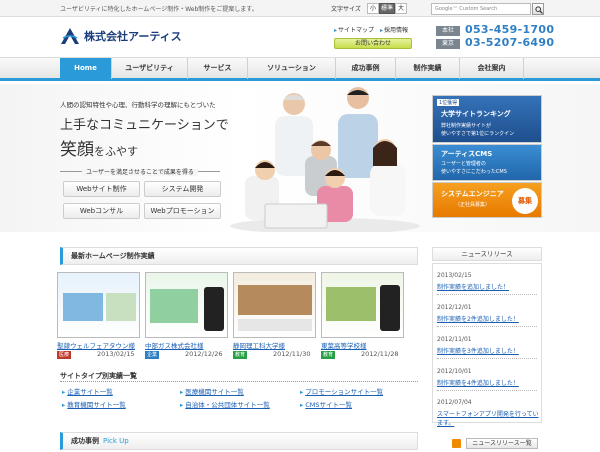 This screenshot has height=452, width=600. What do you see at coordinates (138, 105) in the screenshot?
I see `hero-subtitle: 人間の認知特性や心理、行動科学の理解にもとづいた` at bounding box center [138, 105].